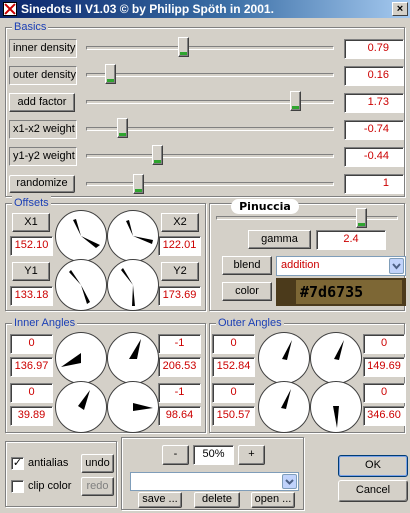  Describe the element at coordinates (213, 455) in the screenshot. I see `zoom-value: 50%` at that location.